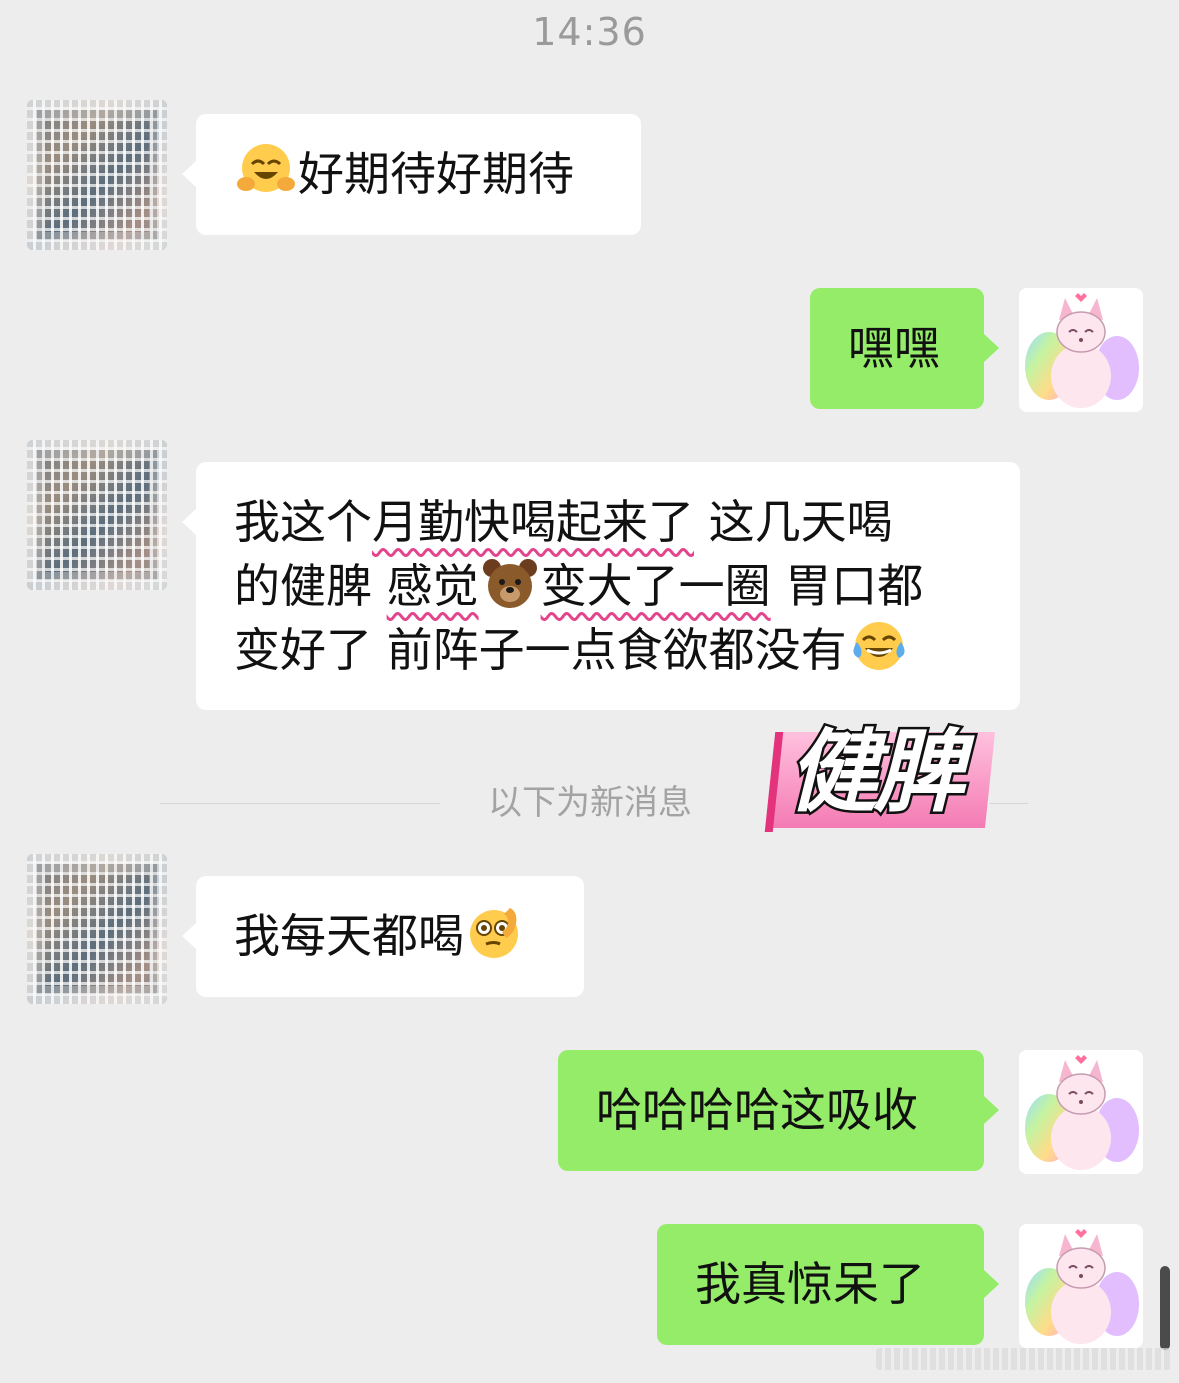 Image resolution: width=1179 pixels, height=1383 pixels. I want to click on message-line: 变好了 前阵子一点食欲都没有, so click(612, 650).